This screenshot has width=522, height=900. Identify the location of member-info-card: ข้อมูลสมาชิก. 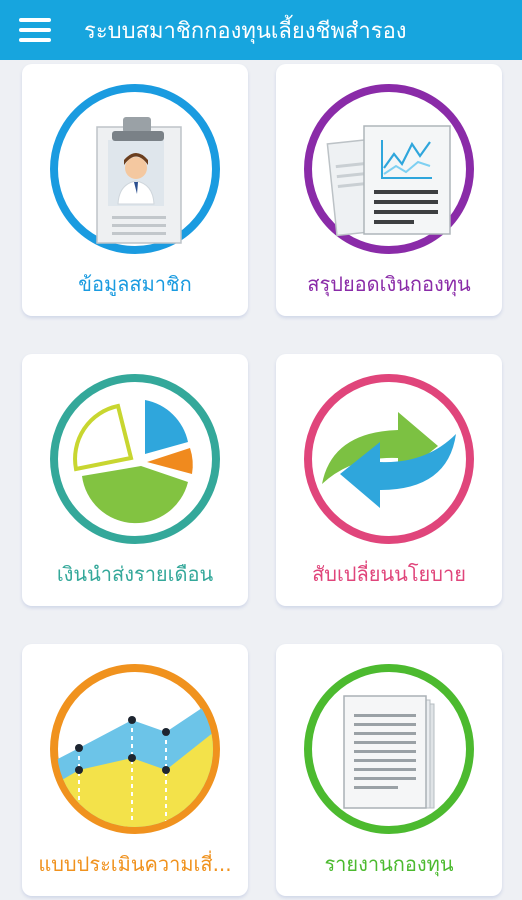
(135, 190).